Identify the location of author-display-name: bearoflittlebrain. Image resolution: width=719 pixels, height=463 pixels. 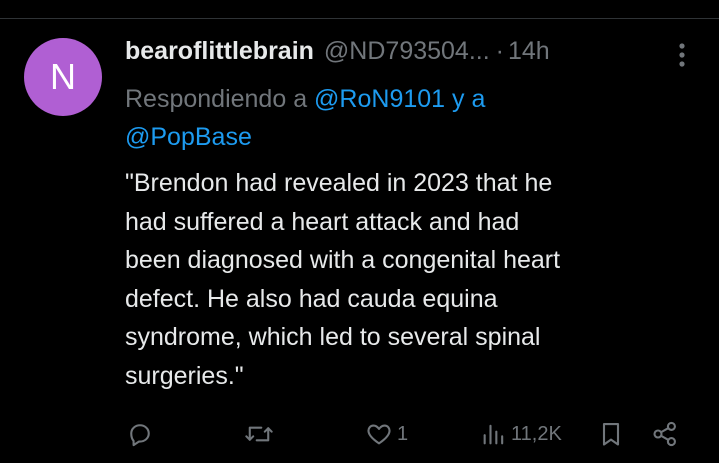
(219, 51).